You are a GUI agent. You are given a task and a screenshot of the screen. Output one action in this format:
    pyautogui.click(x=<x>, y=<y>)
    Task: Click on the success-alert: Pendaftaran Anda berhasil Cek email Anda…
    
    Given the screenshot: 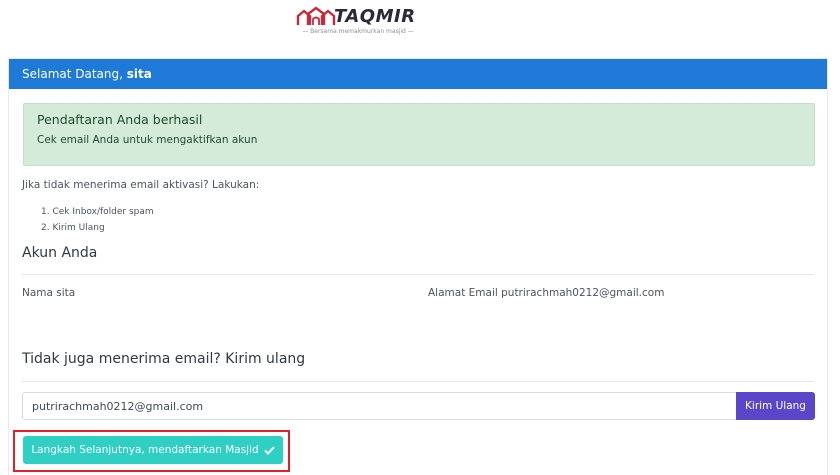 What is the action you would take?
    pyautogui.click(x=419, y=134)
    